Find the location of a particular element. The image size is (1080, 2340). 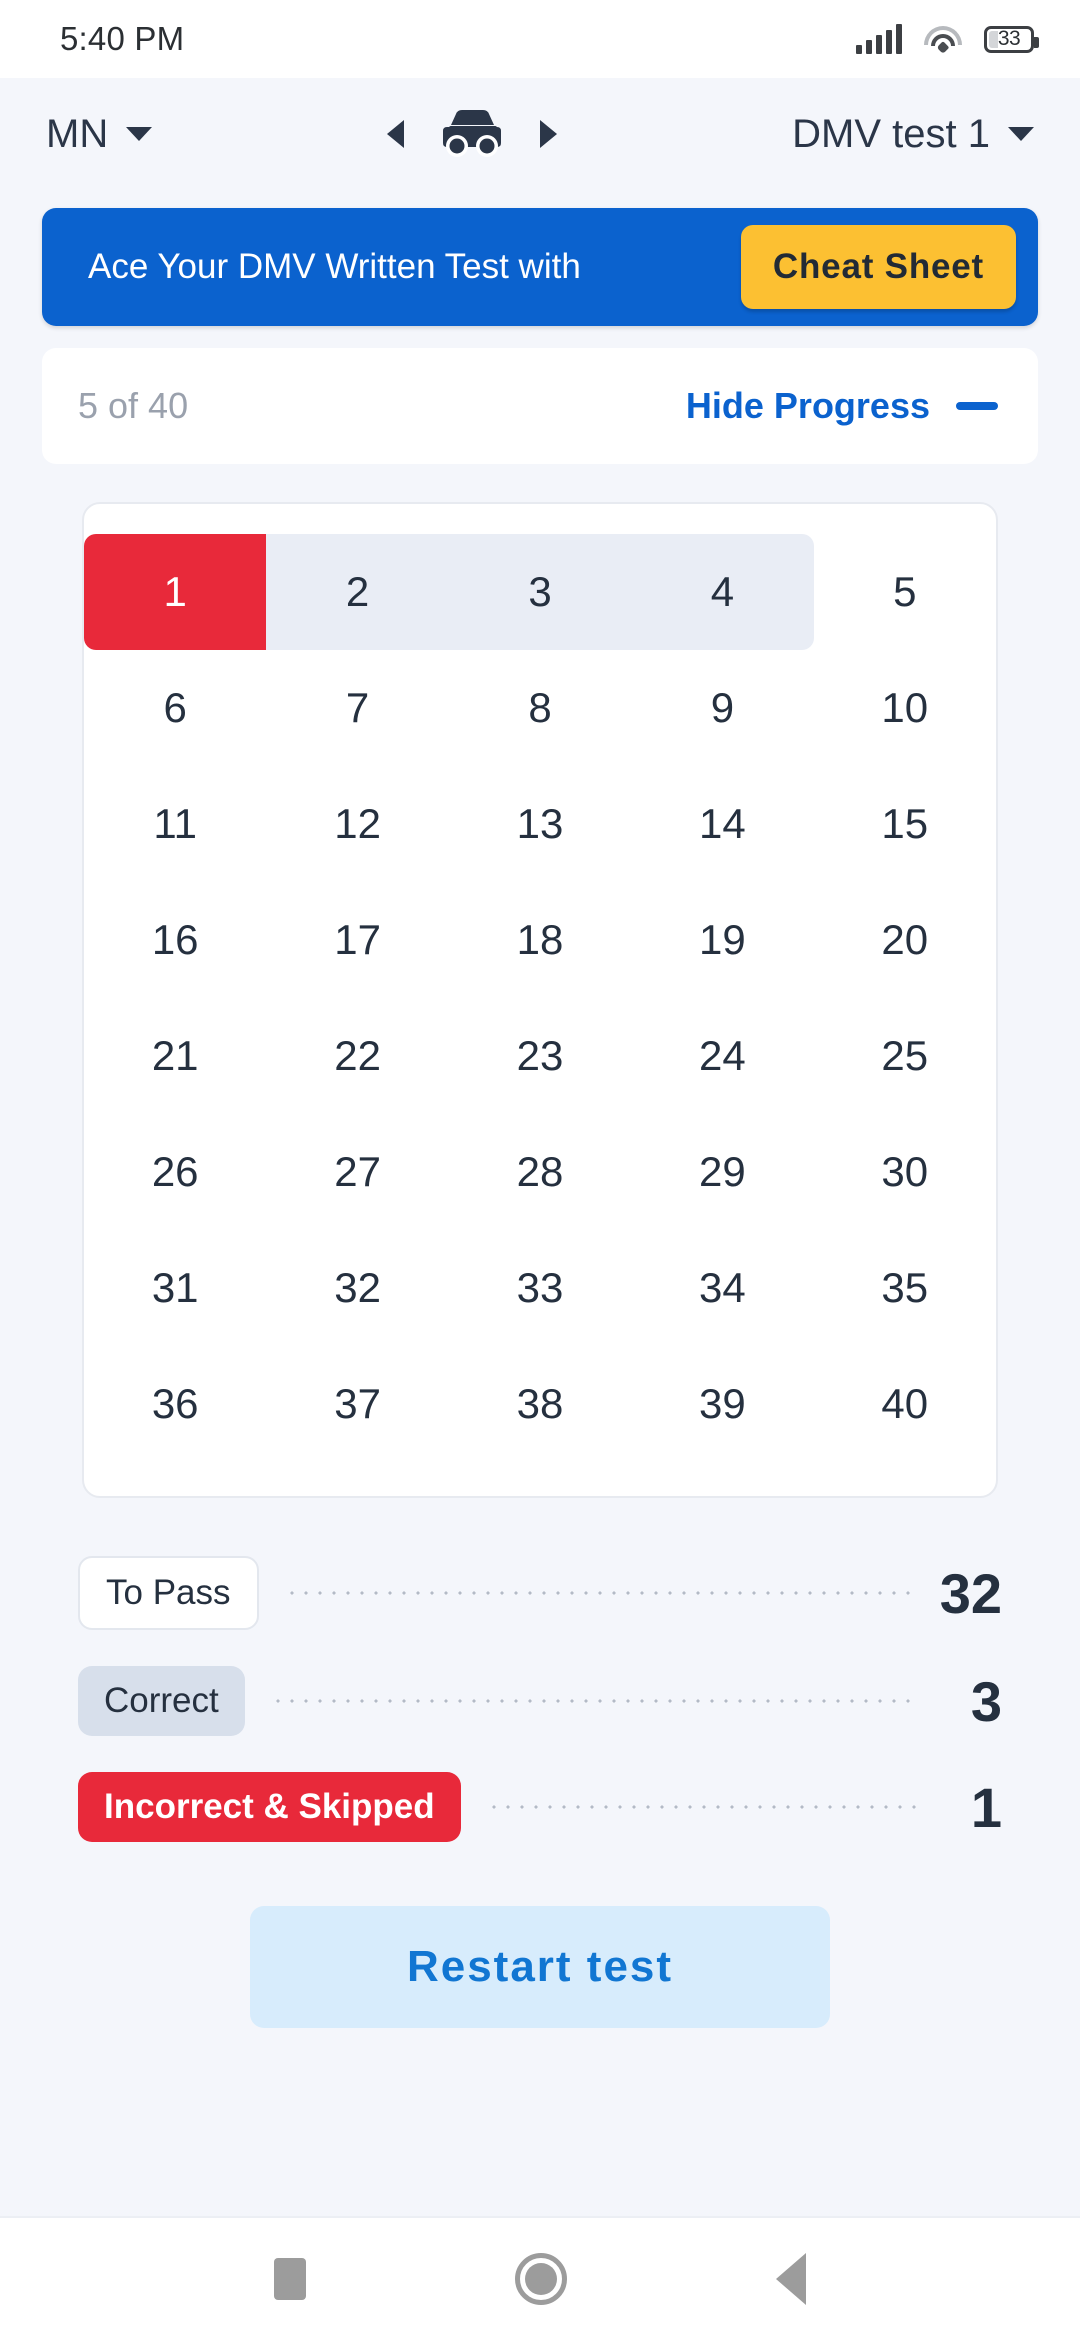

battery-icon: 33 is located at coordinates (1011, 39).